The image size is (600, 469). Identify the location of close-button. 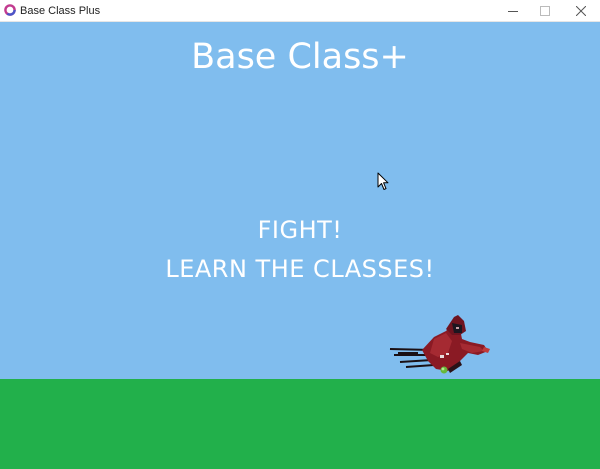
(581, 10).